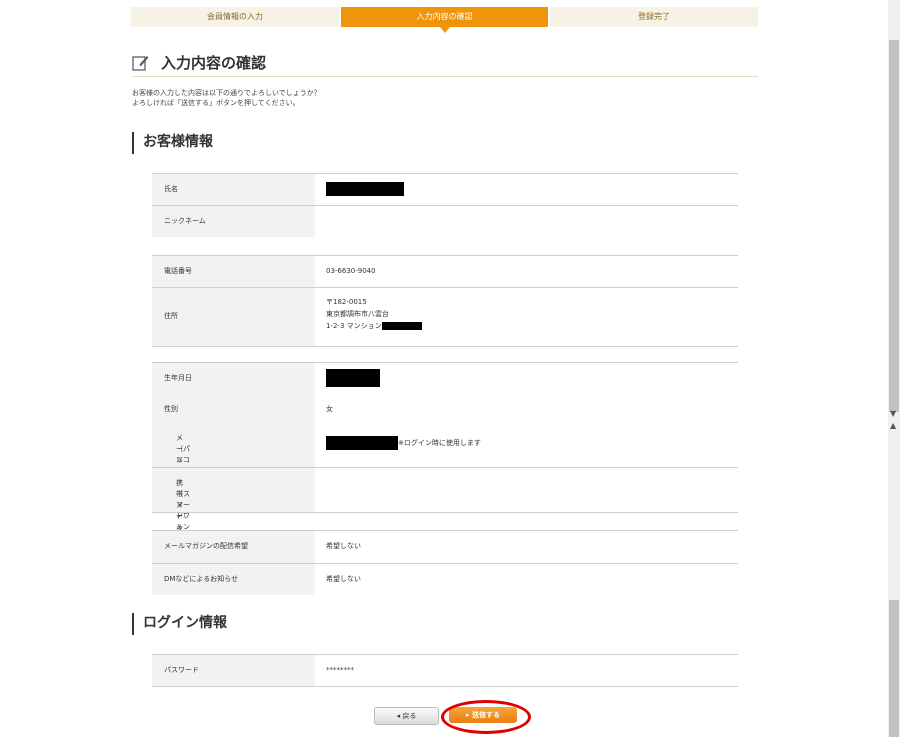 This screenshot has width=900, height=737. I want to click on step-confirm-label: 入力内容の確認, so click(444, 16).